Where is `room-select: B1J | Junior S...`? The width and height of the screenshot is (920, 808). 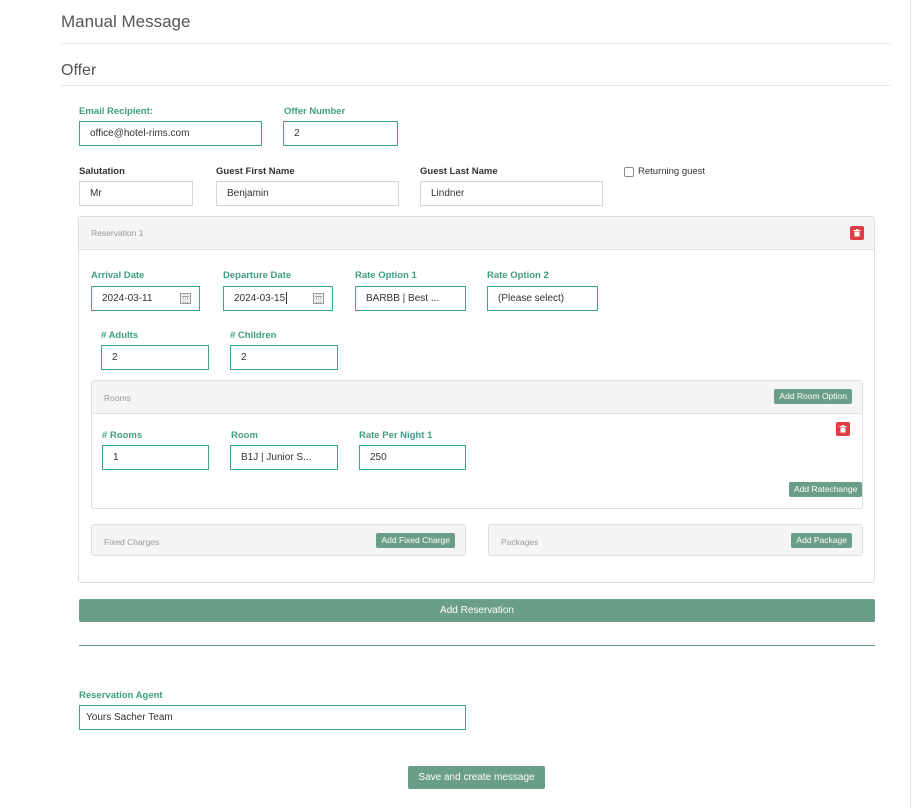 room-select: B1J | Junior S... is located at coordinates (284, 457).